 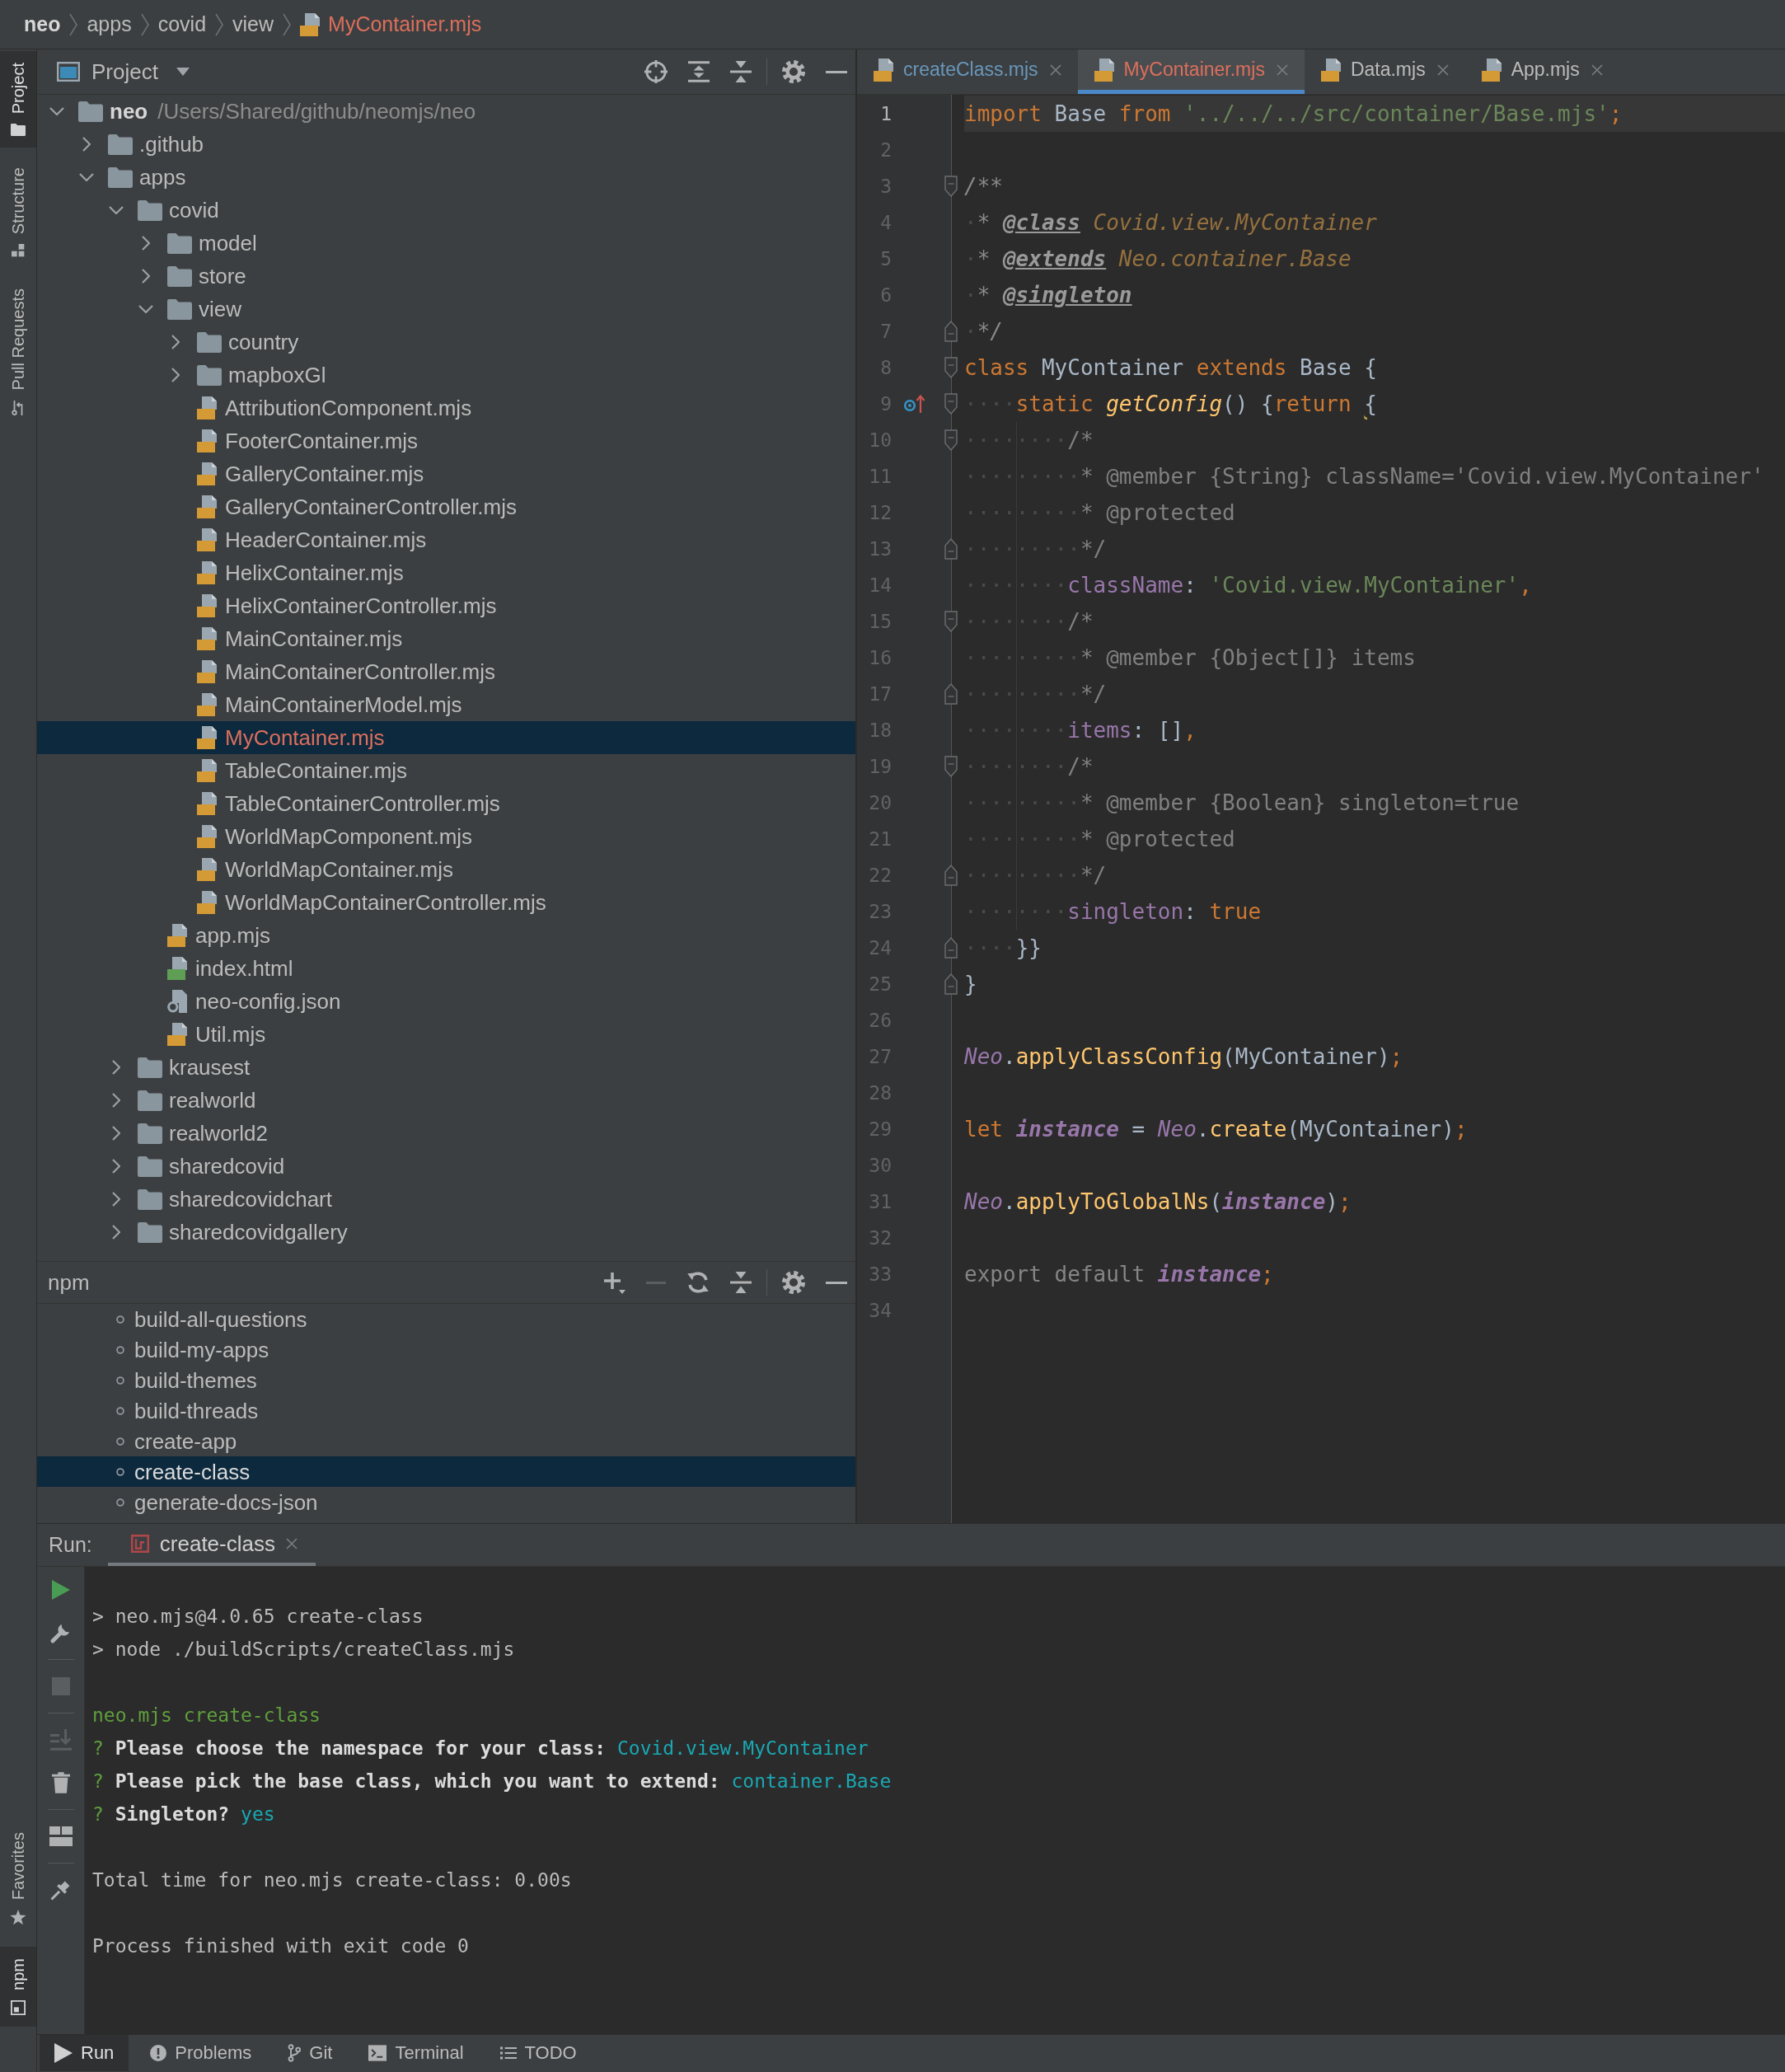 What do you see at coordinates (1541, 71) in the screenshot?
I see `editor-tab: App.mjs` at bounding box center [1541, 71].